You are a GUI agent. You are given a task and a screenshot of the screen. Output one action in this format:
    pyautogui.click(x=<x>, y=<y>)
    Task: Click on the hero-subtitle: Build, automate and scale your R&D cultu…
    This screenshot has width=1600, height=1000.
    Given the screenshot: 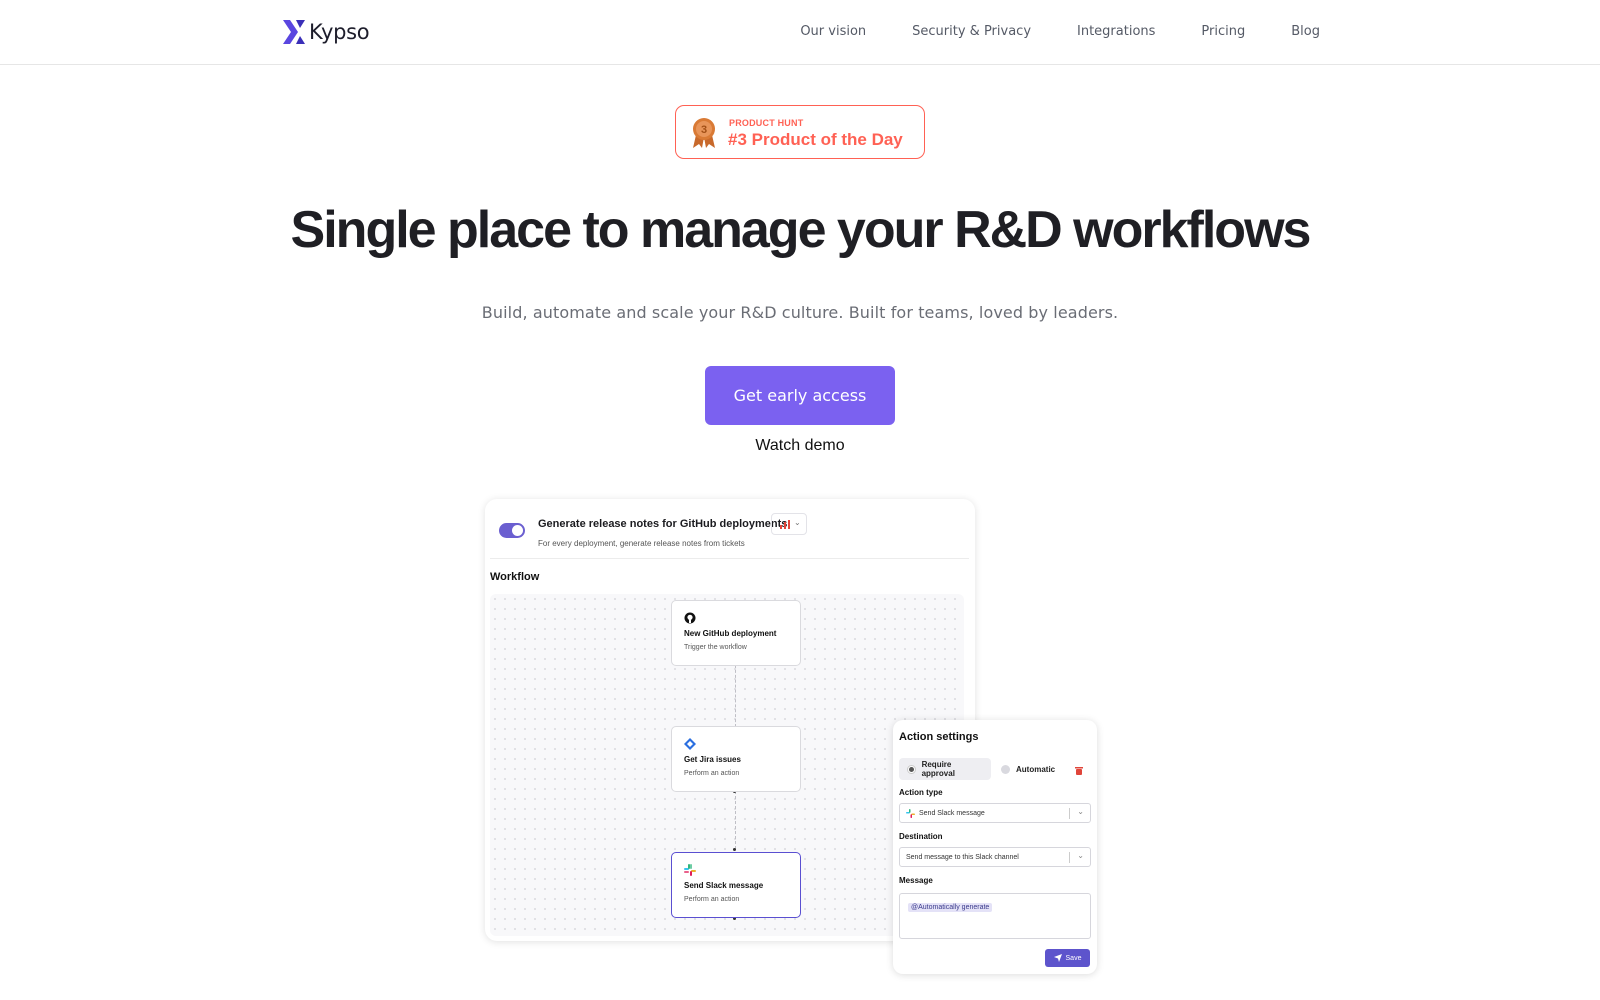 What is the action you would take?
    pyautogui.click(x=800, y=312)
    